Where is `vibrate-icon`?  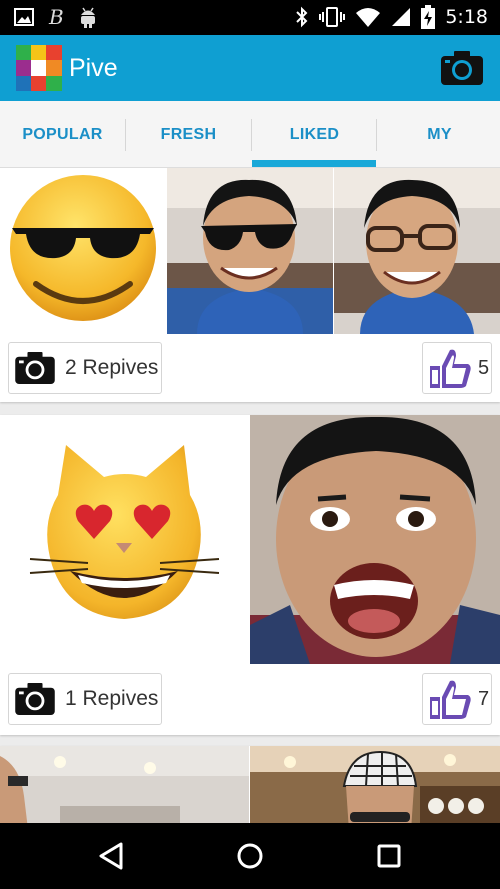 vibrate-icon is located at coordinates (332, 17).